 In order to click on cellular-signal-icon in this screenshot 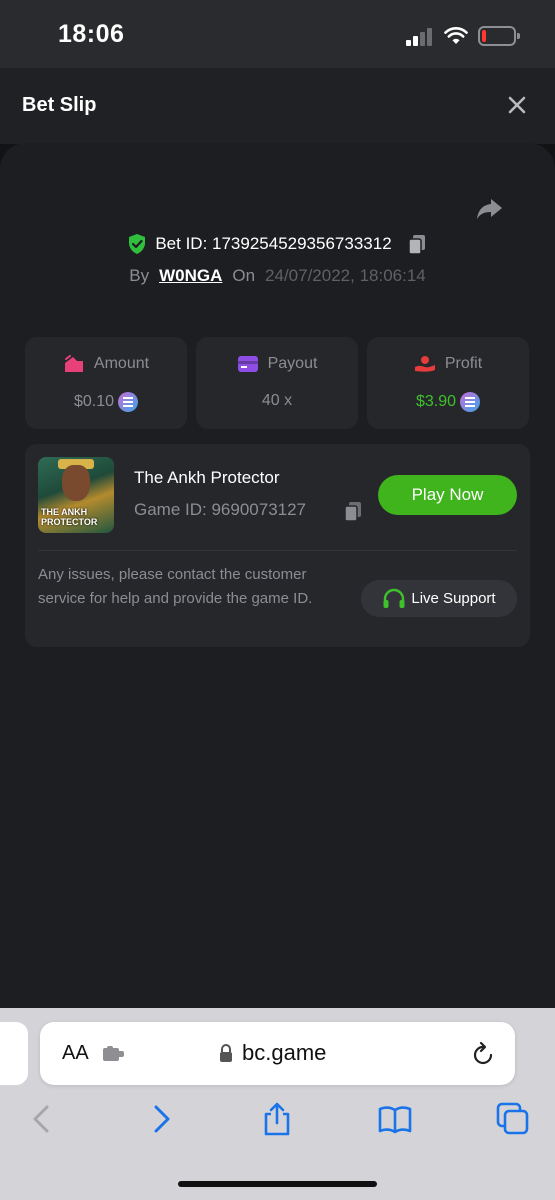, I will do `click(420, 37)`.